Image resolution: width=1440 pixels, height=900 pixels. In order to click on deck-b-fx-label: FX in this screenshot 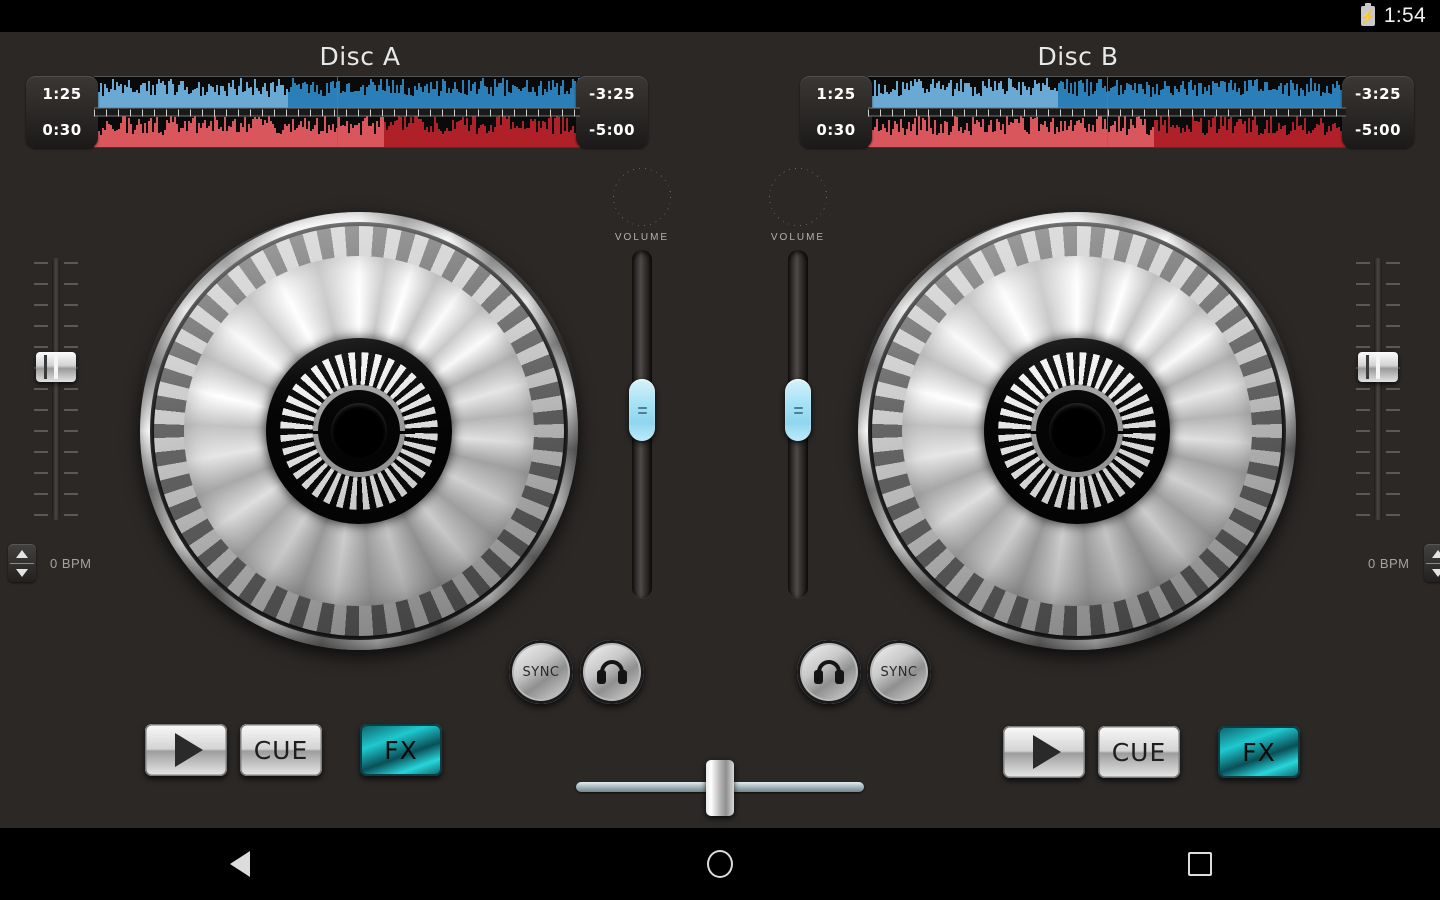, I will do `click(1259, 752)`.